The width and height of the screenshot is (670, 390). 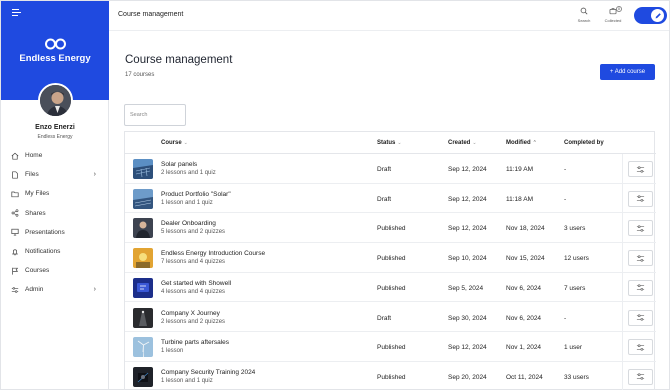 What do you see at coordinates (627, 72) in the screenshot?
I see `add-course-button: + Add course` at bounding box center [627, 72].